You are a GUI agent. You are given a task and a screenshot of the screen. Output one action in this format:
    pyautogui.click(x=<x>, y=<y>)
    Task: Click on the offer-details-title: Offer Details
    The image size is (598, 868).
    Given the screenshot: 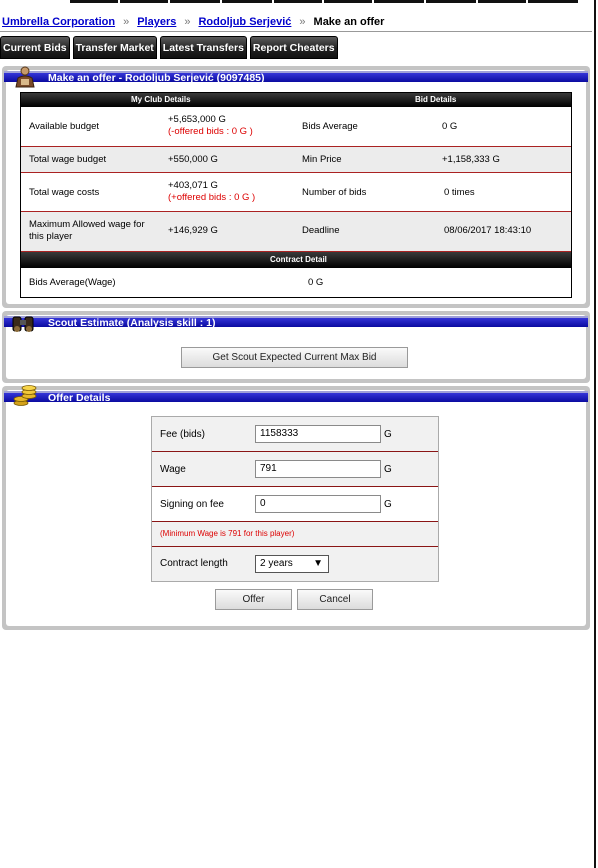 What is the action you would take?
    pyautogui.click(x=296, y=397)
    